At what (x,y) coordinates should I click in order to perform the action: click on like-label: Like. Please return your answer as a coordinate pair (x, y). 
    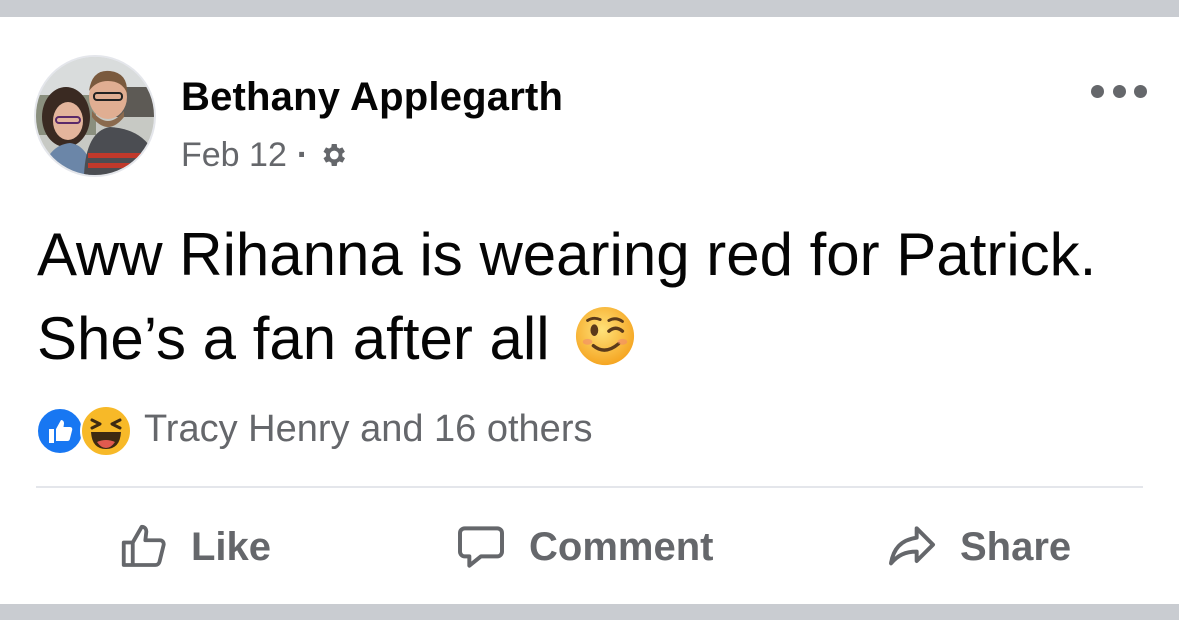
    Looking at the image, I should click on (231, 546).